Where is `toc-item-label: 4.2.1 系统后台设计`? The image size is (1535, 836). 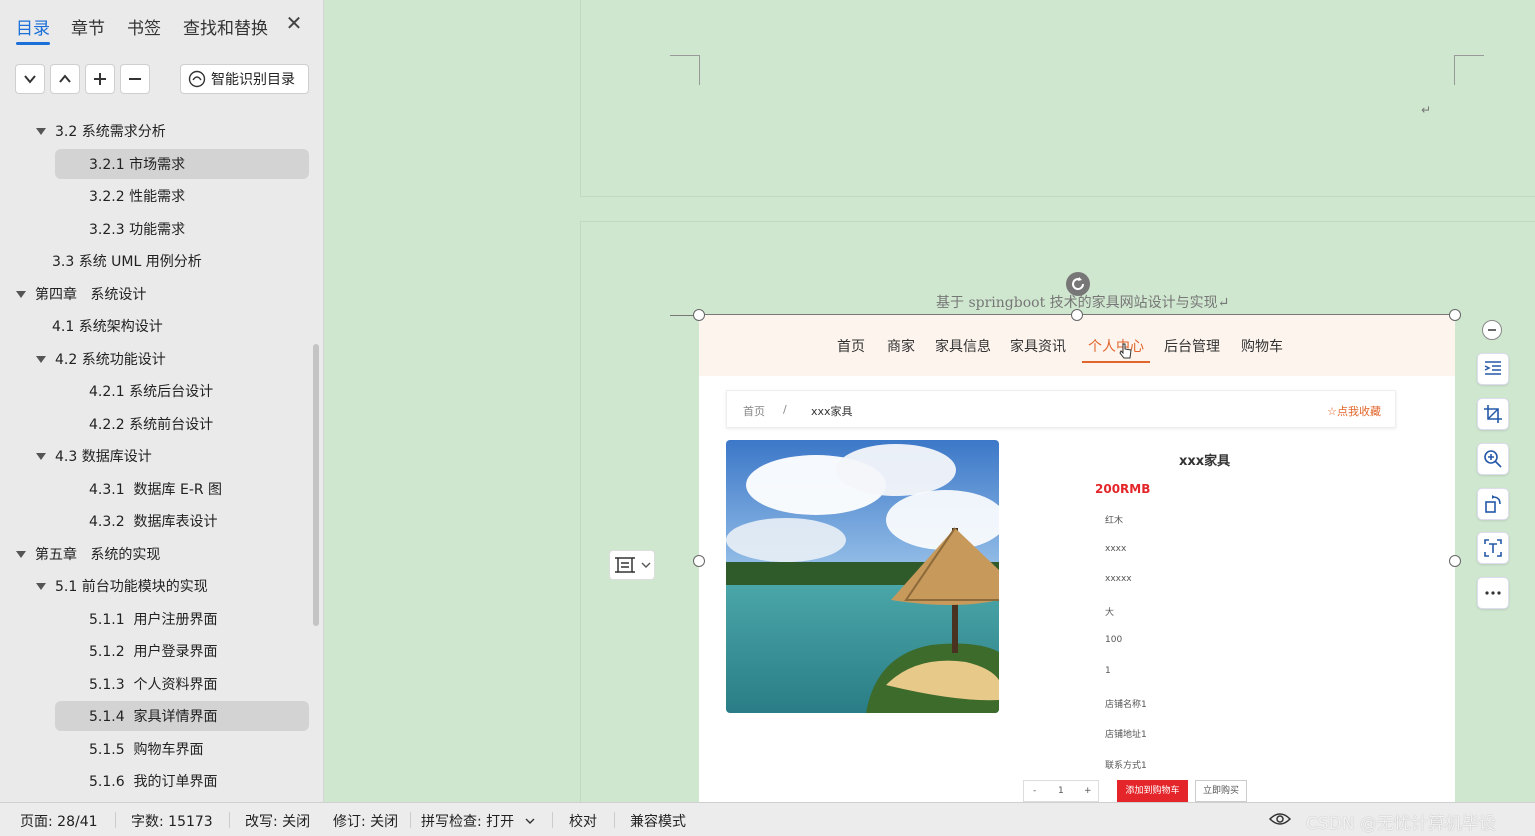 toc-item-label: 4.2.1 系统后台设计 is located at coordinates (151, 392).